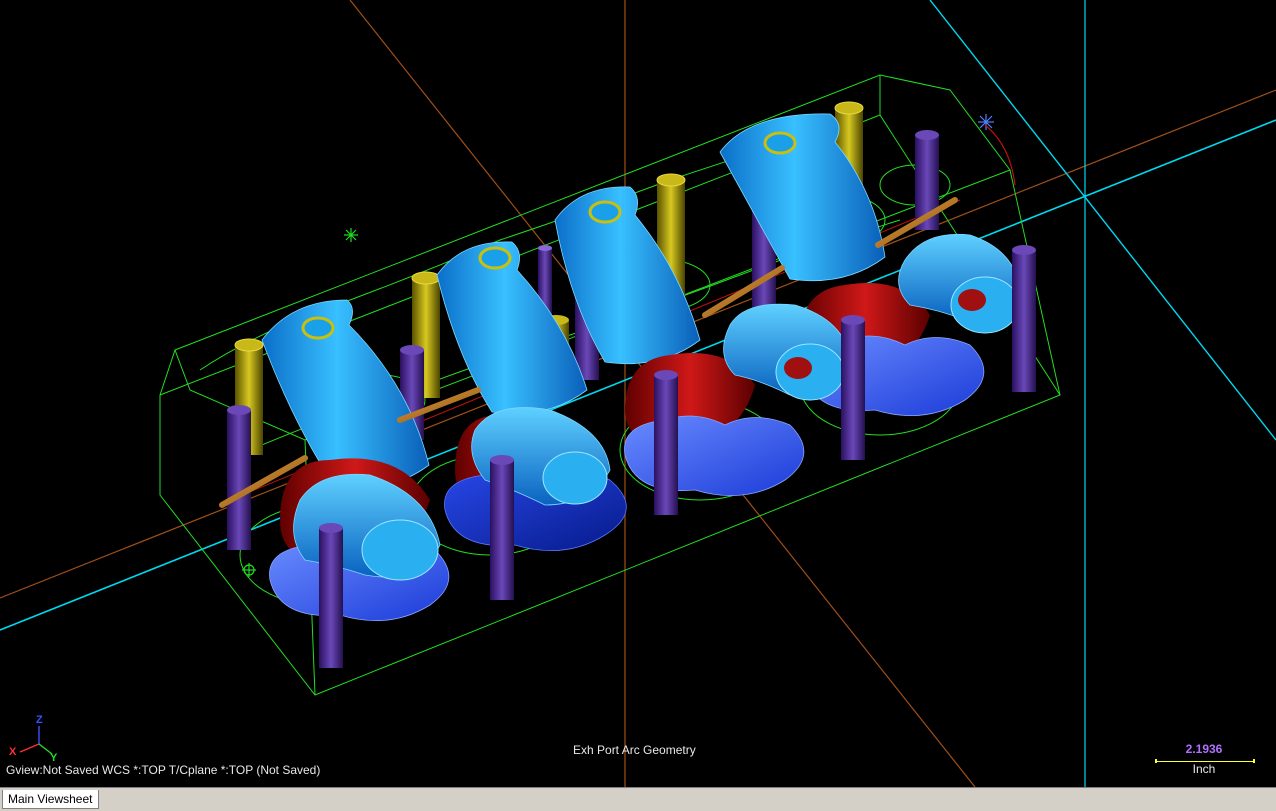 This screenshot has width=1276, height=811. Describe the element at coordinates (36, 739) in the screenshot. I see `view-axis-triad: Z X Y` at that location.